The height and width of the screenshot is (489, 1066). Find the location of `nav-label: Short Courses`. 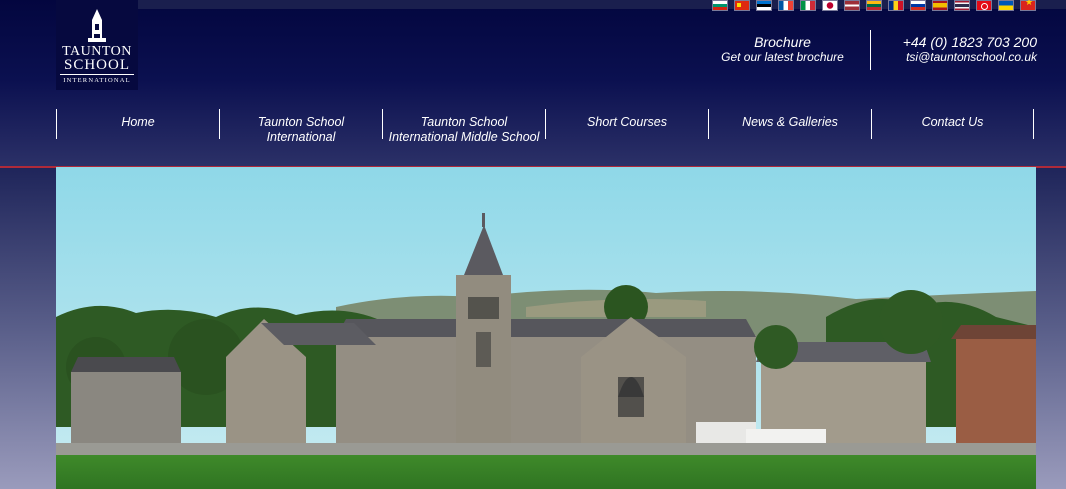

nav-label: Short Courses is located at coordinates (627, 122).